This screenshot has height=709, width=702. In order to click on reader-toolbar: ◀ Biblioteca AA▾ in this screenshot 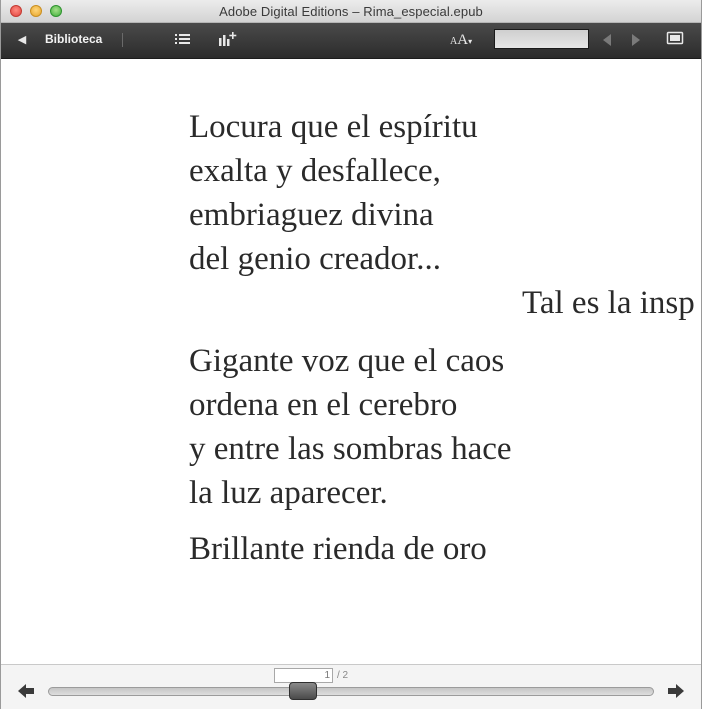, I will do `click(351, 41)`.